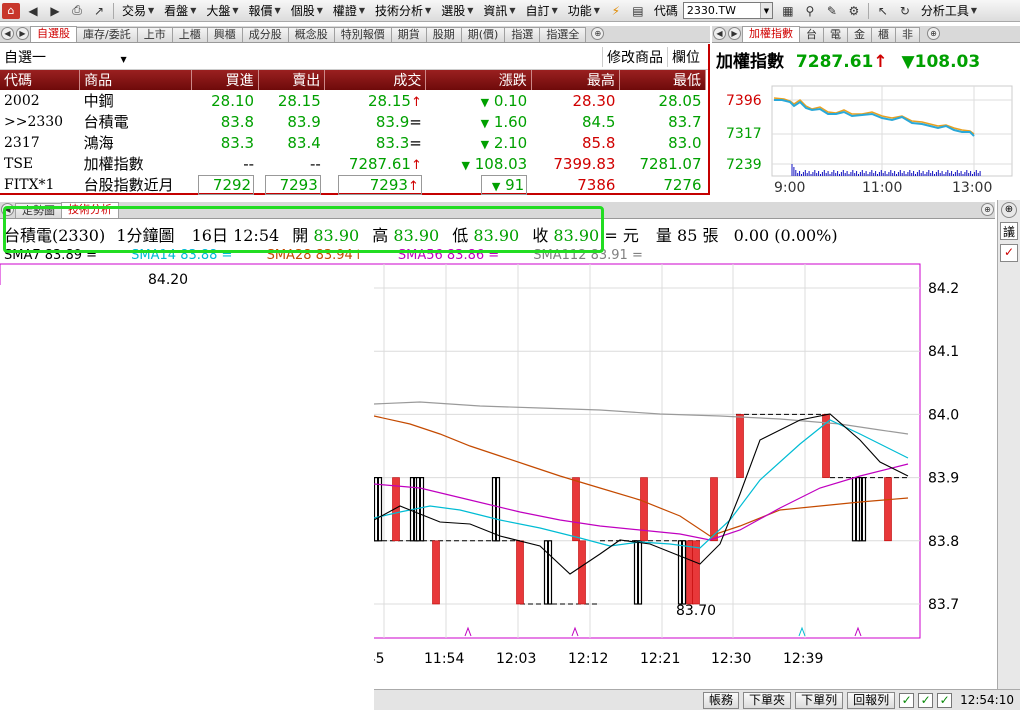 This screenshot has width=1020, height=710. I want to click on table-row: 2317 鴻海 83.3 83.4 83.3= ▼ 2.10 85.8 83.0, so click(353, 142).